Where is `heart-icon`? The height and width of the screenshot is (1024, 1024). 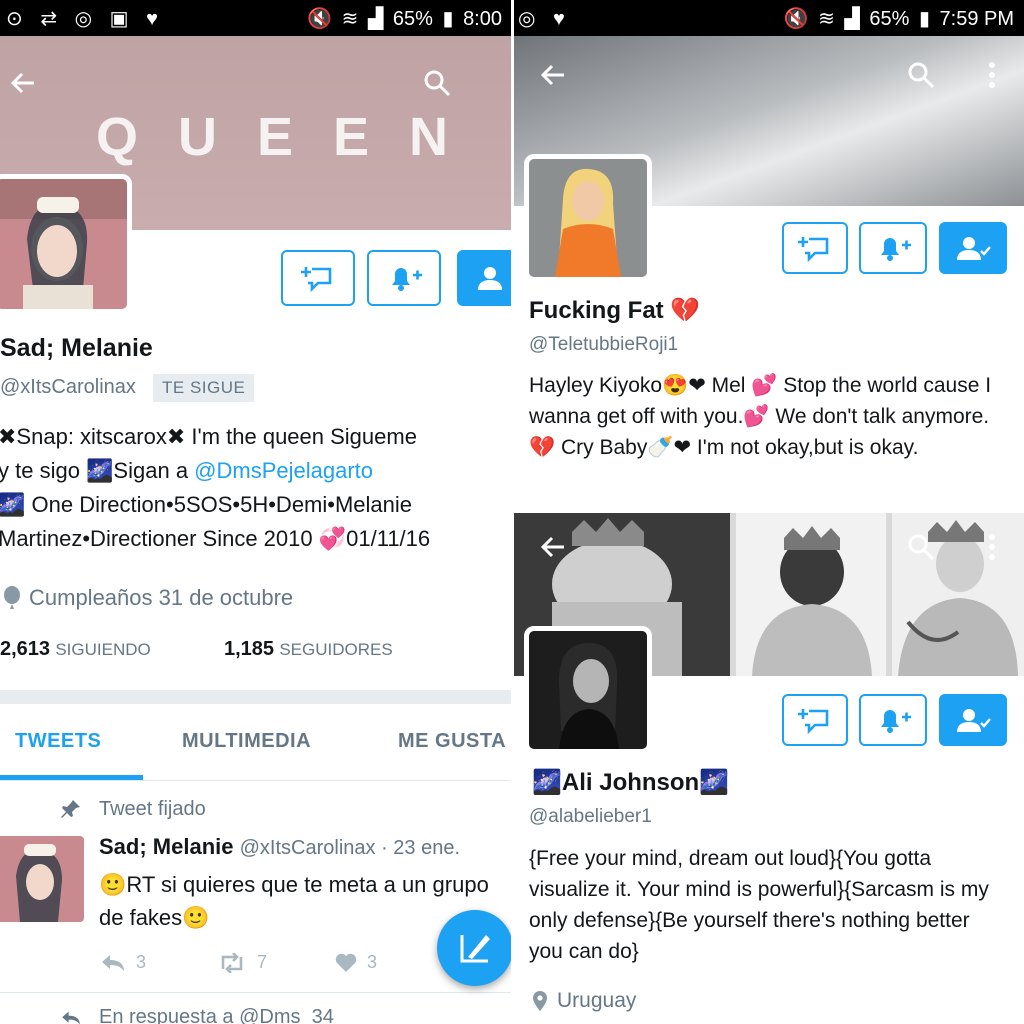
heart-icon is located at coordinates (346, 962).